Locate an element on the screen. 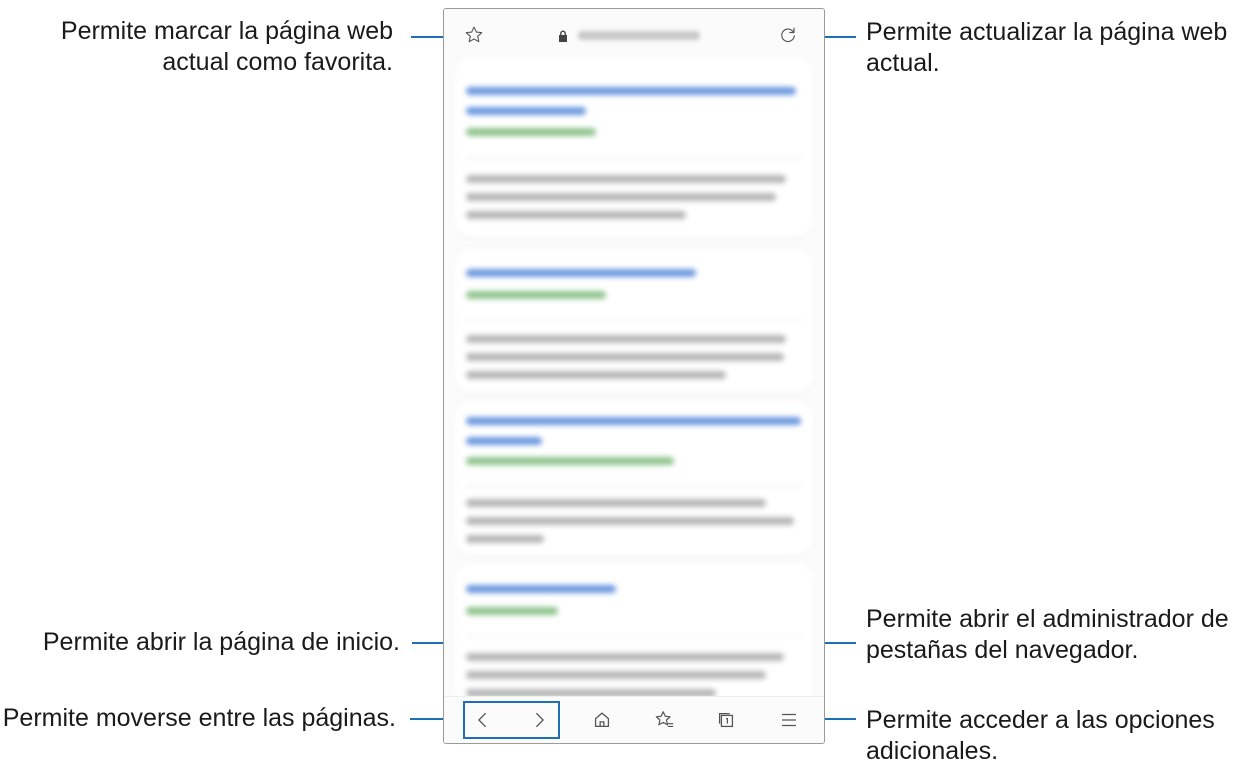 This screenshot has height=767, width=1246. back-icon is located at coordinates (483, 720).